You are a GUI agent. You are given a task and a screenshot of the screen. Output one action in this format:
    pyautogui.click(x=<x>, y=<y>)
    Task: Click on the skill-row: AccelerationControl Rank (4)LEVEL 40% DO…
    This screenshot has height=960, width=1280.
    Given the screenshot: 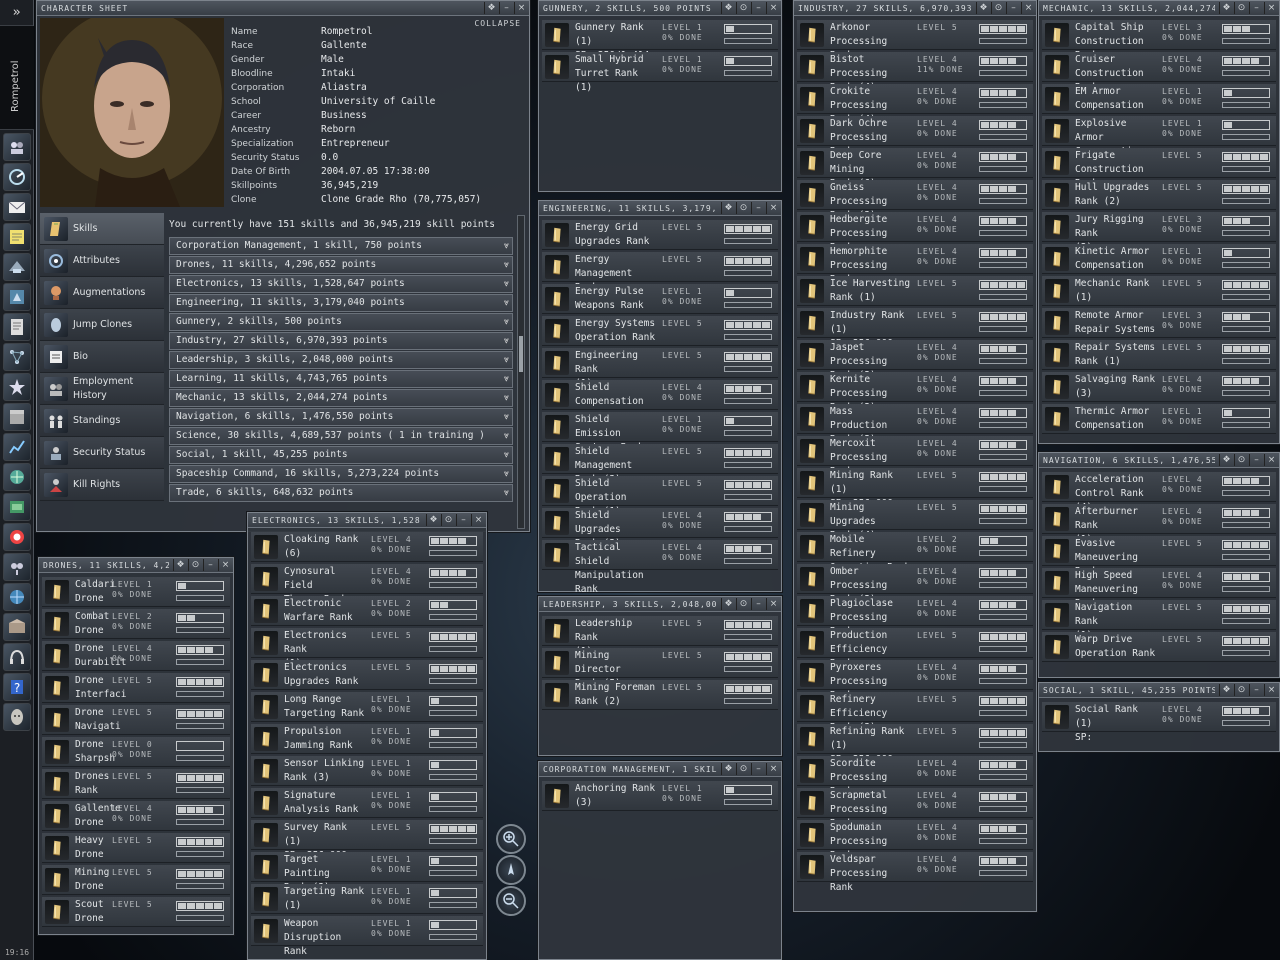 What is the action you would take?
    pyautogui.click(x=1159, y=492)
    